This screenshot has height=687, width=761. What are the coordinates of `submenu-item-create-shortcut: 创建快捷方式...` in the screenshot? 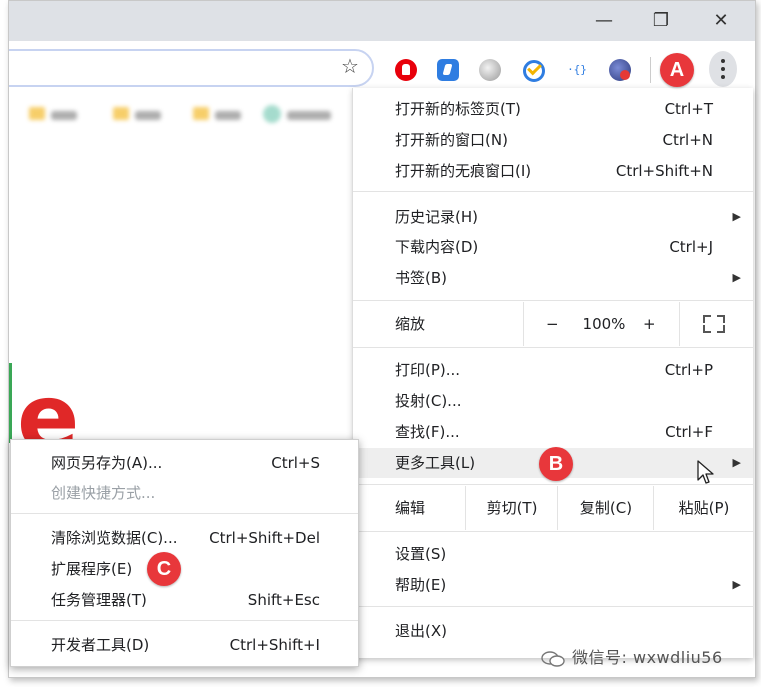 It's located at (184, 493).